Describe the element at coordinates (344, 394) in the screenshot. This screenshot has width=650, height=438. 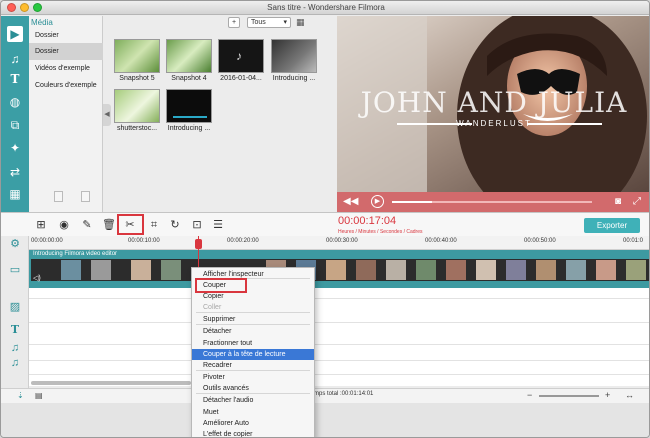
I see `total-duration: mps total :00:01:14:01` at that location.